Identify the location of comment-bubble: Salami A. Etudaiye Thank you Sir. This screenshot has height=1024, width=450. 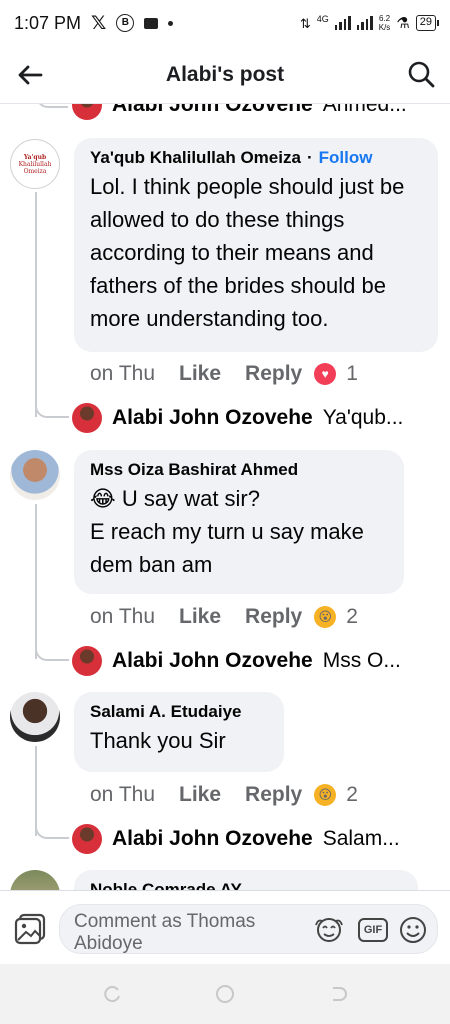
(179, 732).